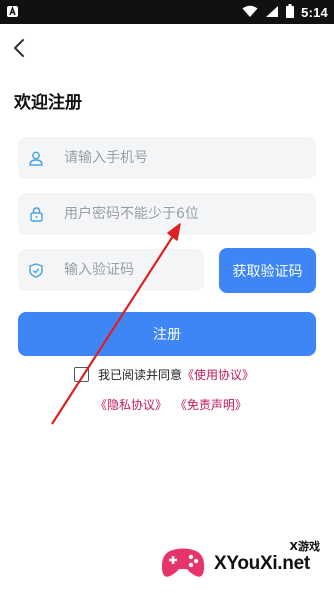 This screenshot has width=334, height=593. Describe the element at coordinates (48, 103) in the screenshot. I see `page-title: 欢迎注册` at that location.